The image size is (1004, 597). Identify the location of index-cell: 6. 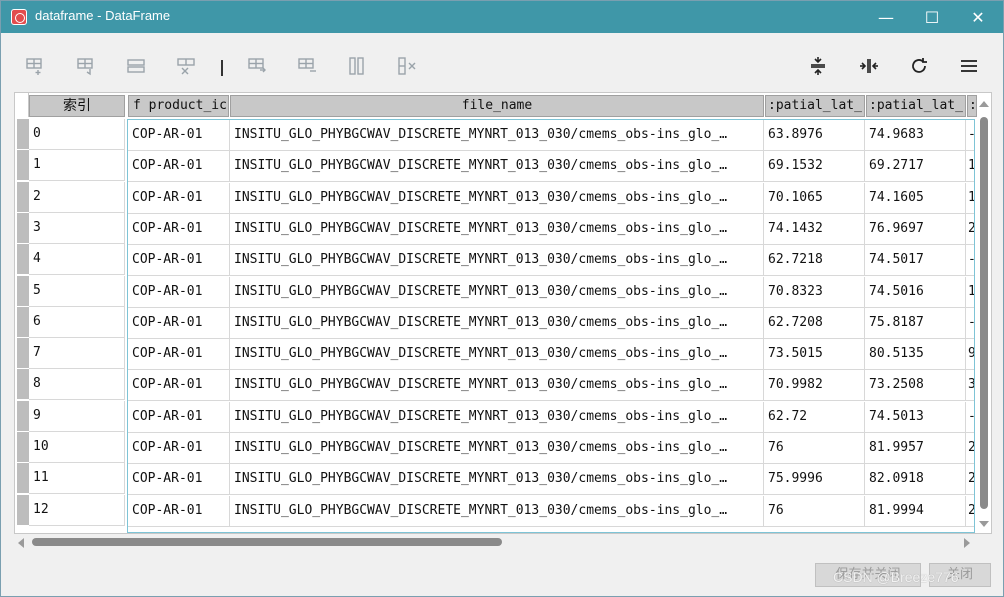
(77, 322).